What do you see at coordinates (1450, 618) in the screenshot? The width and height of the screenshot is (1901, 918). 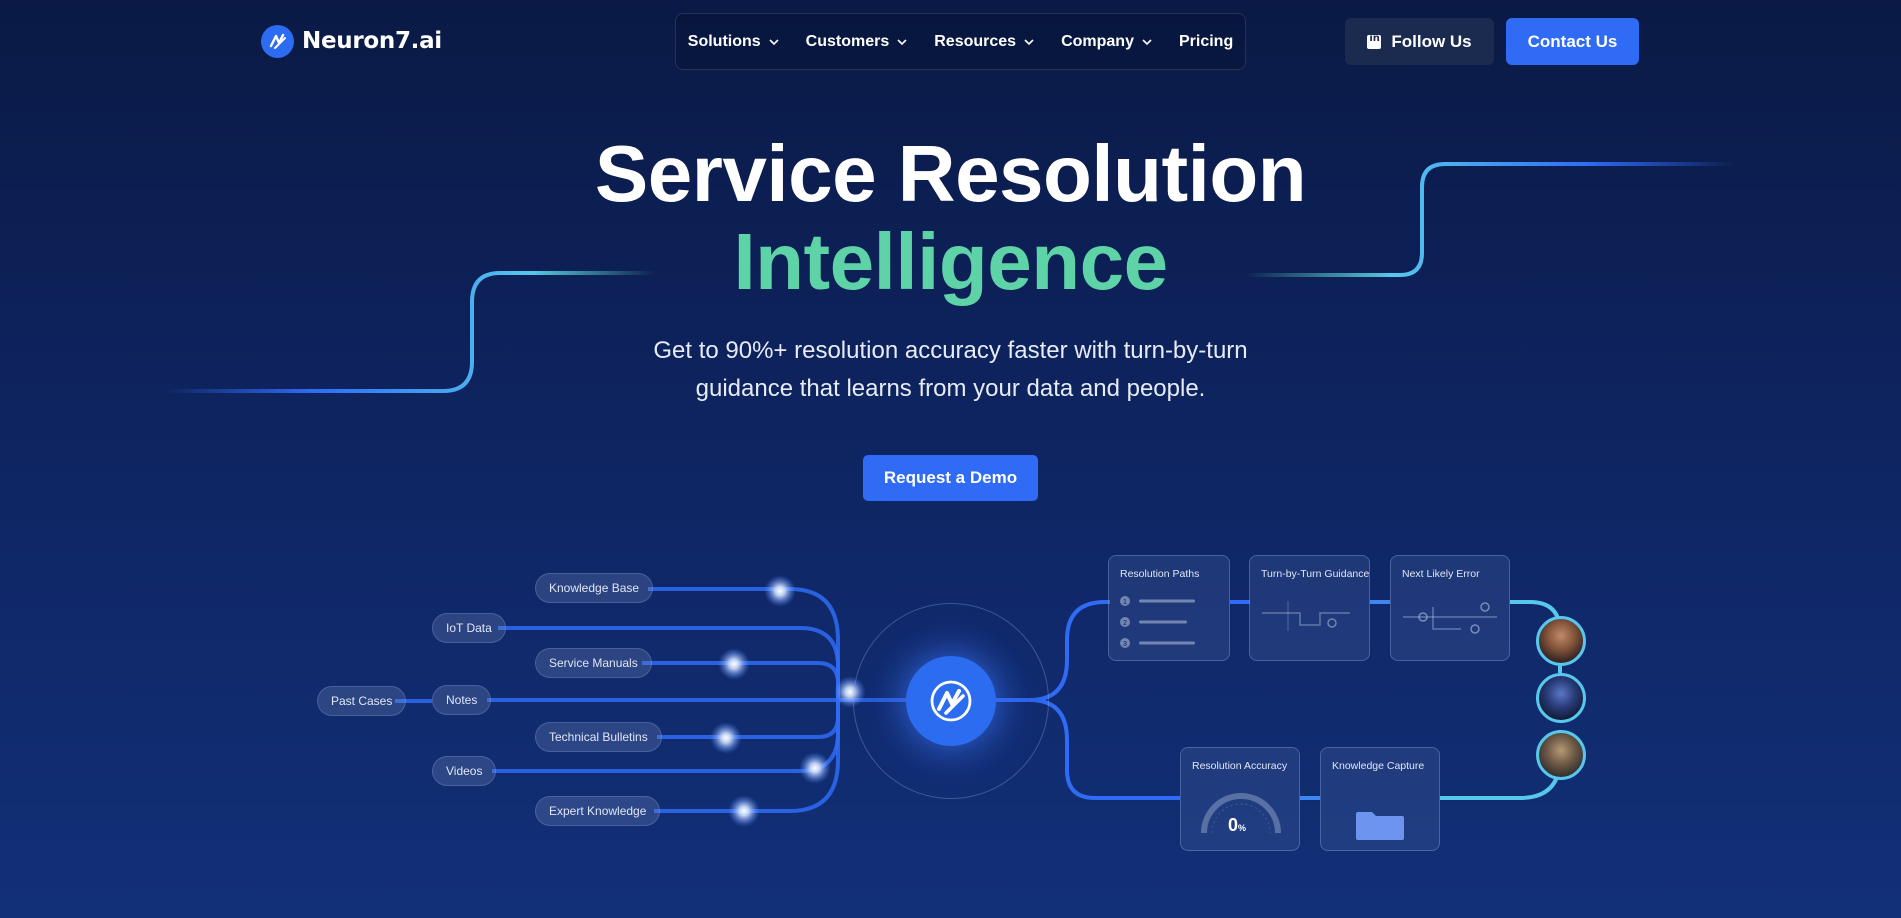 I see `error-path-icon` at bounding box center [1450, 618].